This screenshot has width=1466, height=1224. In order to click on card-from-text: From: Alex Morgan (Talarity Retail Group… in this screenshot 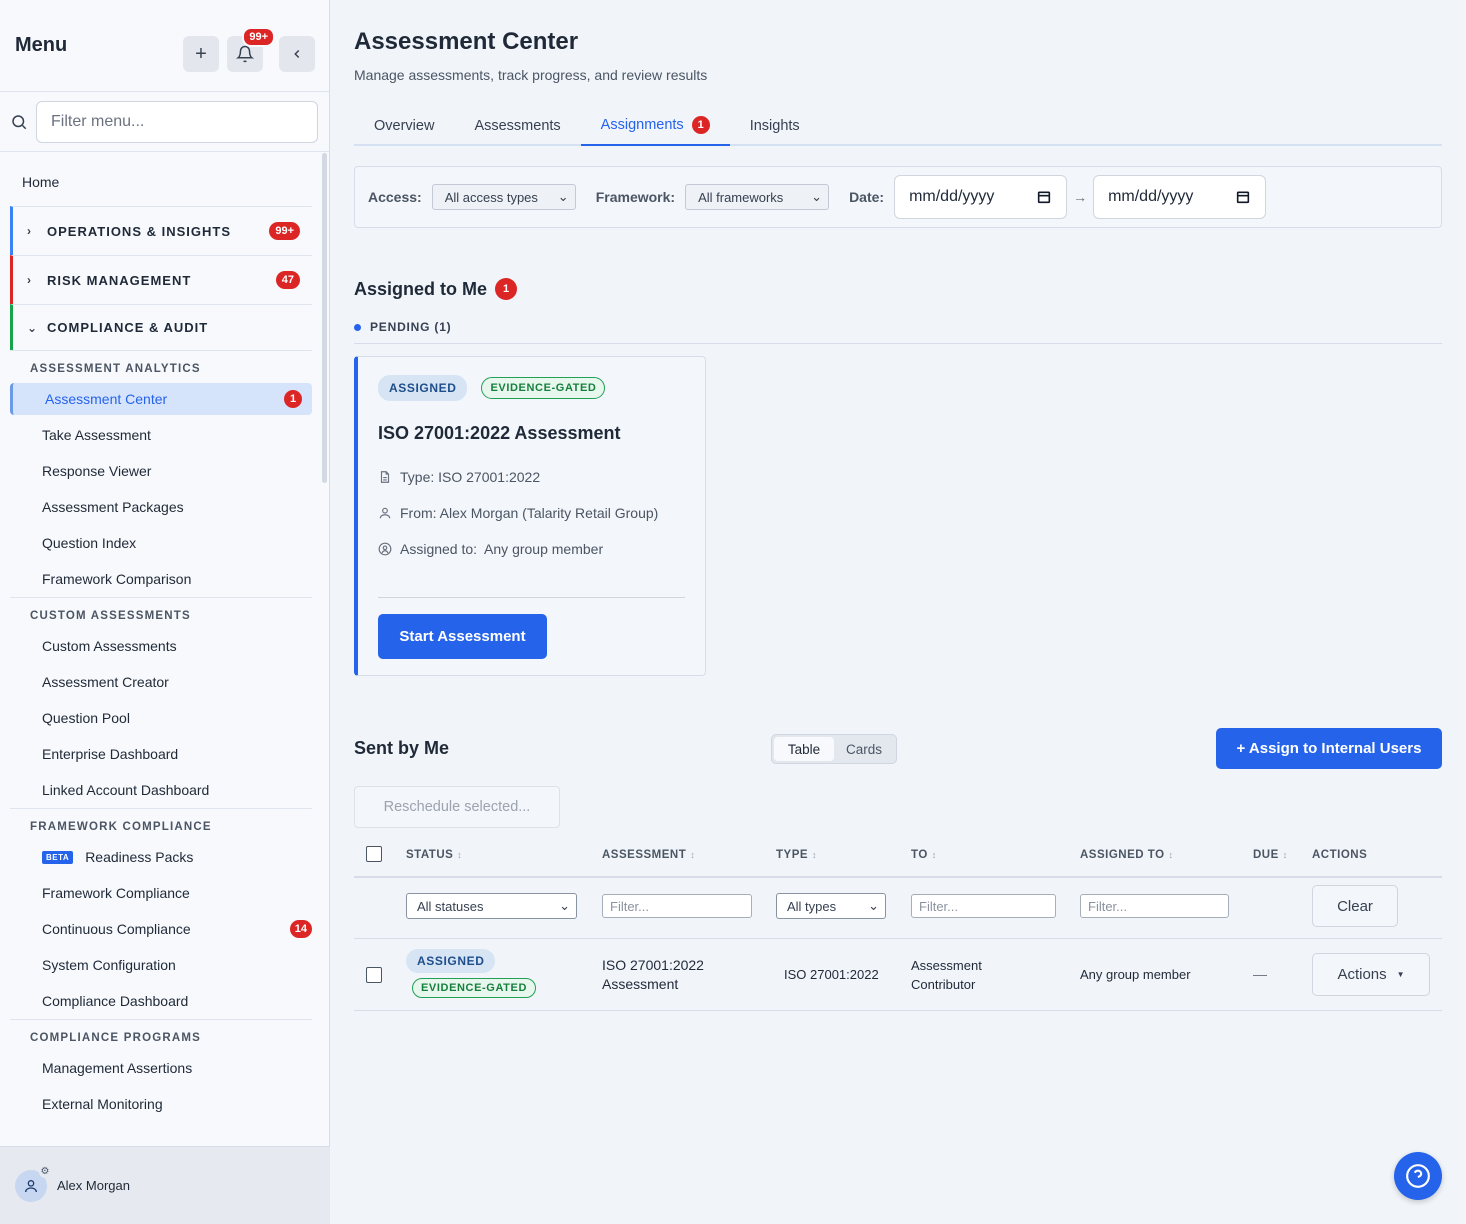, I will do `click(529, 513)`.